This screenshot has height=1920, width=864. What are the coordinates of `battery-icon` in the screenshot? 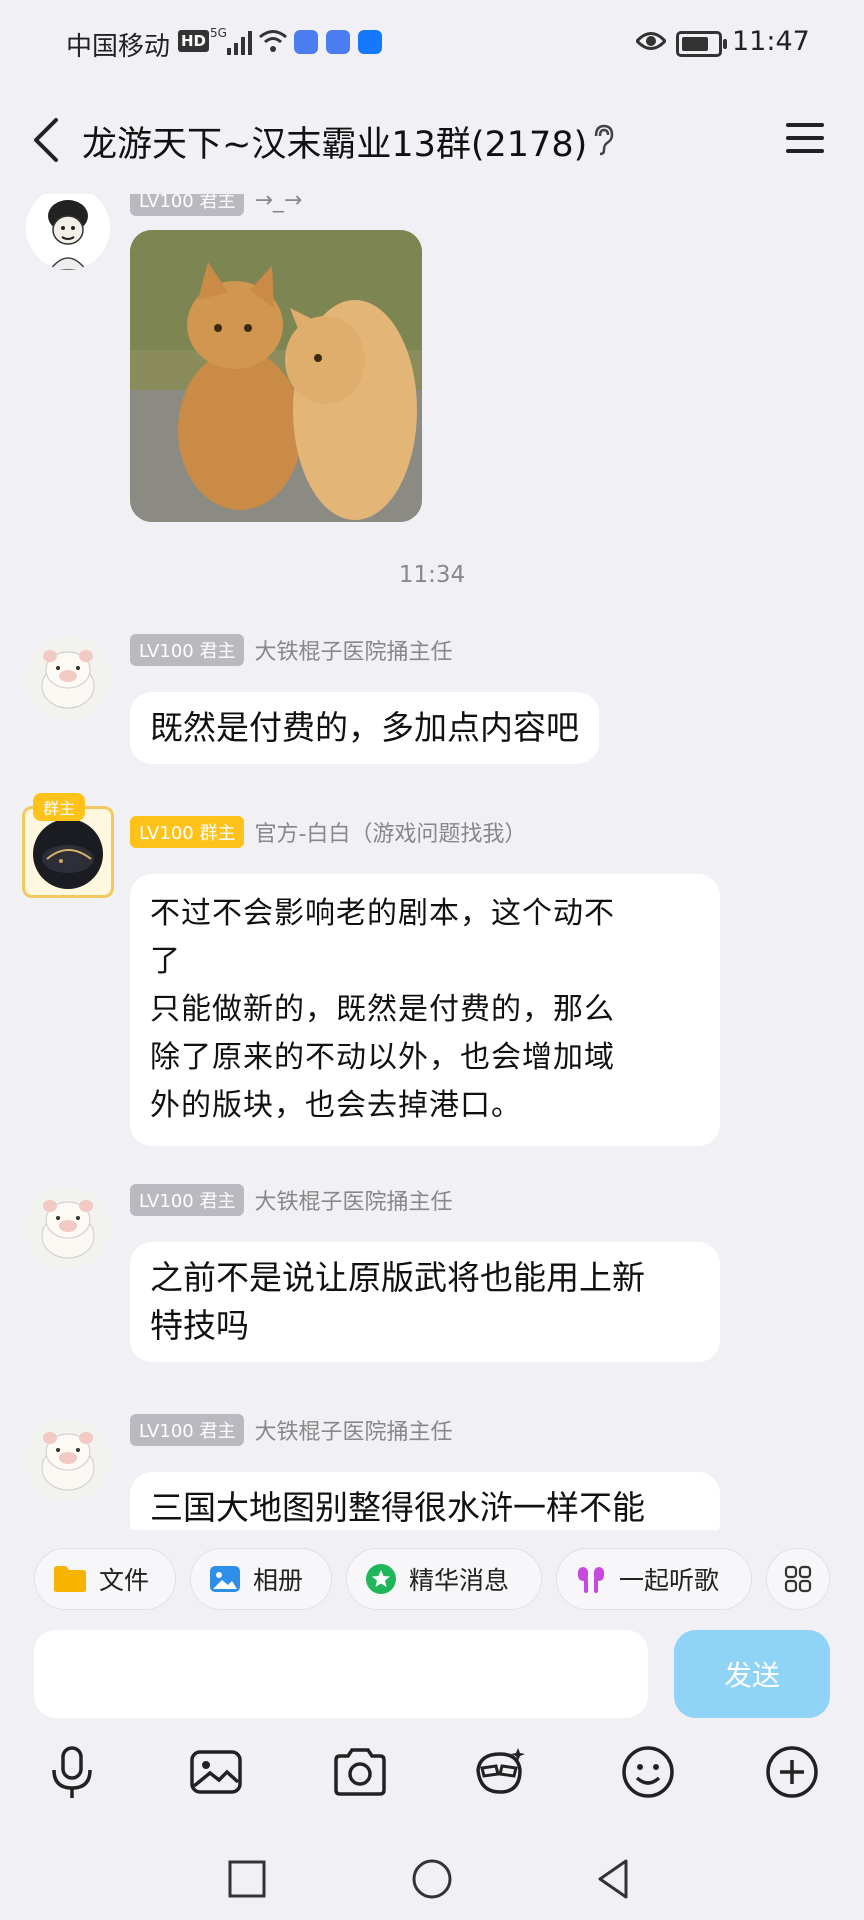 It's located at (701, 44).